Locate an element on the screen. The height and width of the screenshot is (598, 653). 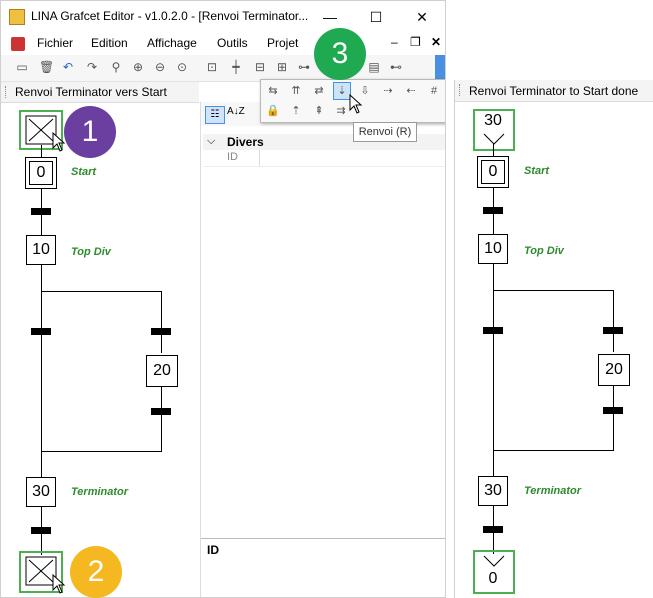
badge-2: 2 is located at coordinates (96, 572).